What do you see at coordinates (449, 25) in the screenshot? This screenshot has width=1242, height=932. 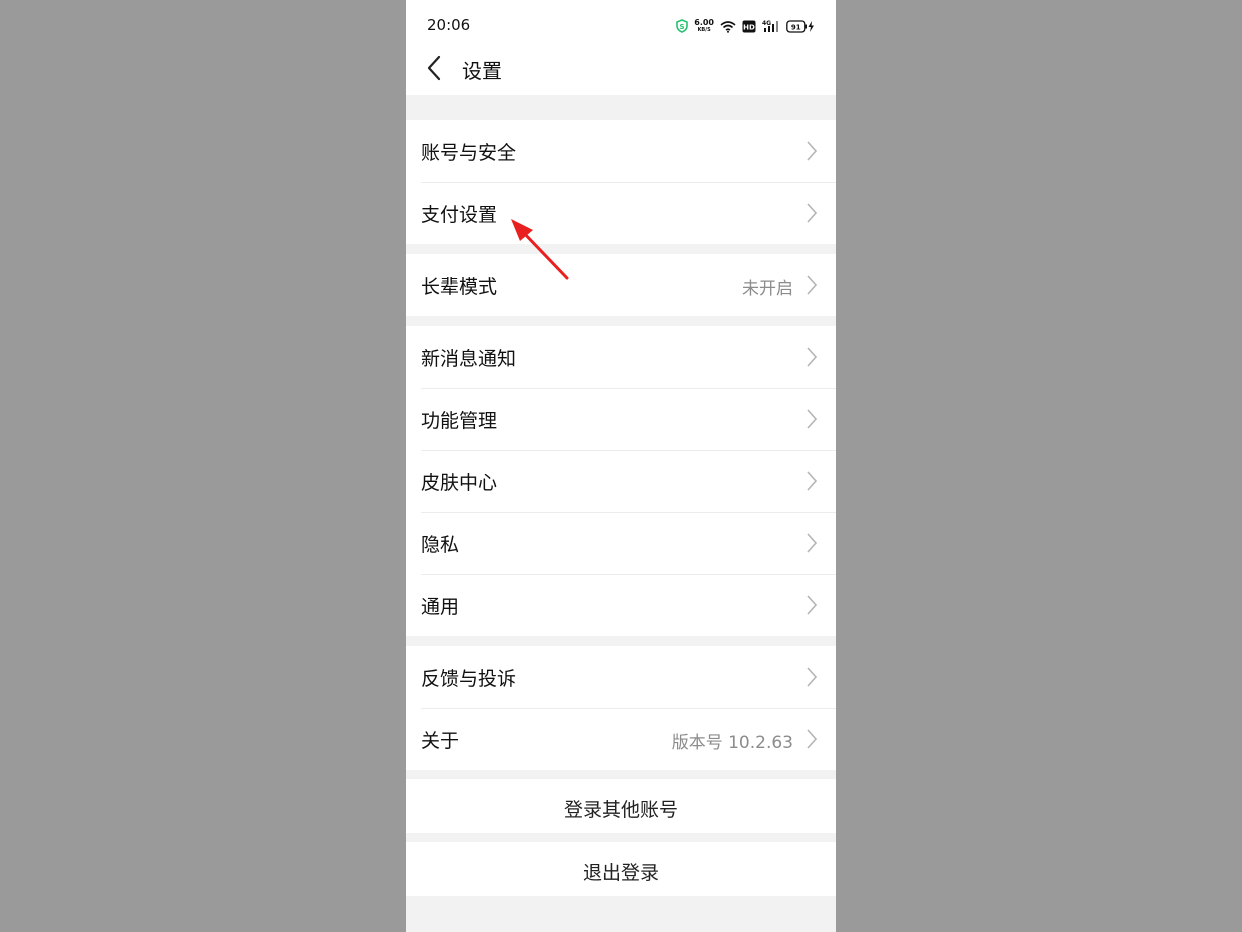 I see `status-time: 20:06` at bounding box center [449, 25].